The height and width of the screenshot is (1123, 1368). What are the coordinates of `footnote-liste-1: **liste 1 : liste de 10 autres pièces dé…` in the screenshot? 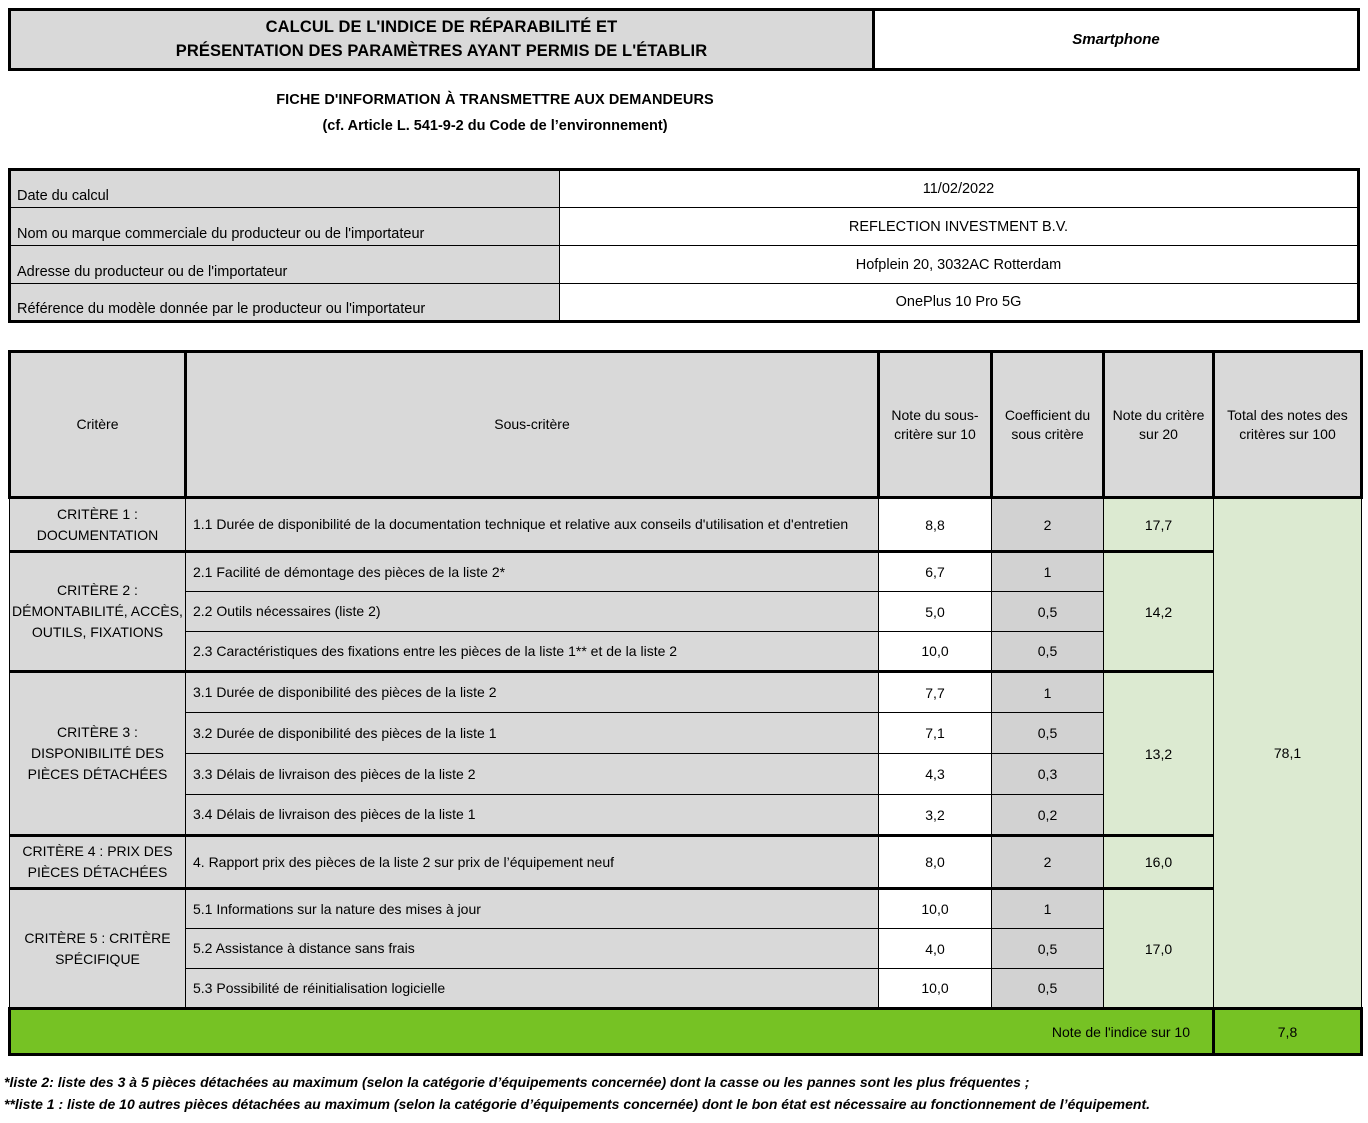 It's located at (577, 1103).